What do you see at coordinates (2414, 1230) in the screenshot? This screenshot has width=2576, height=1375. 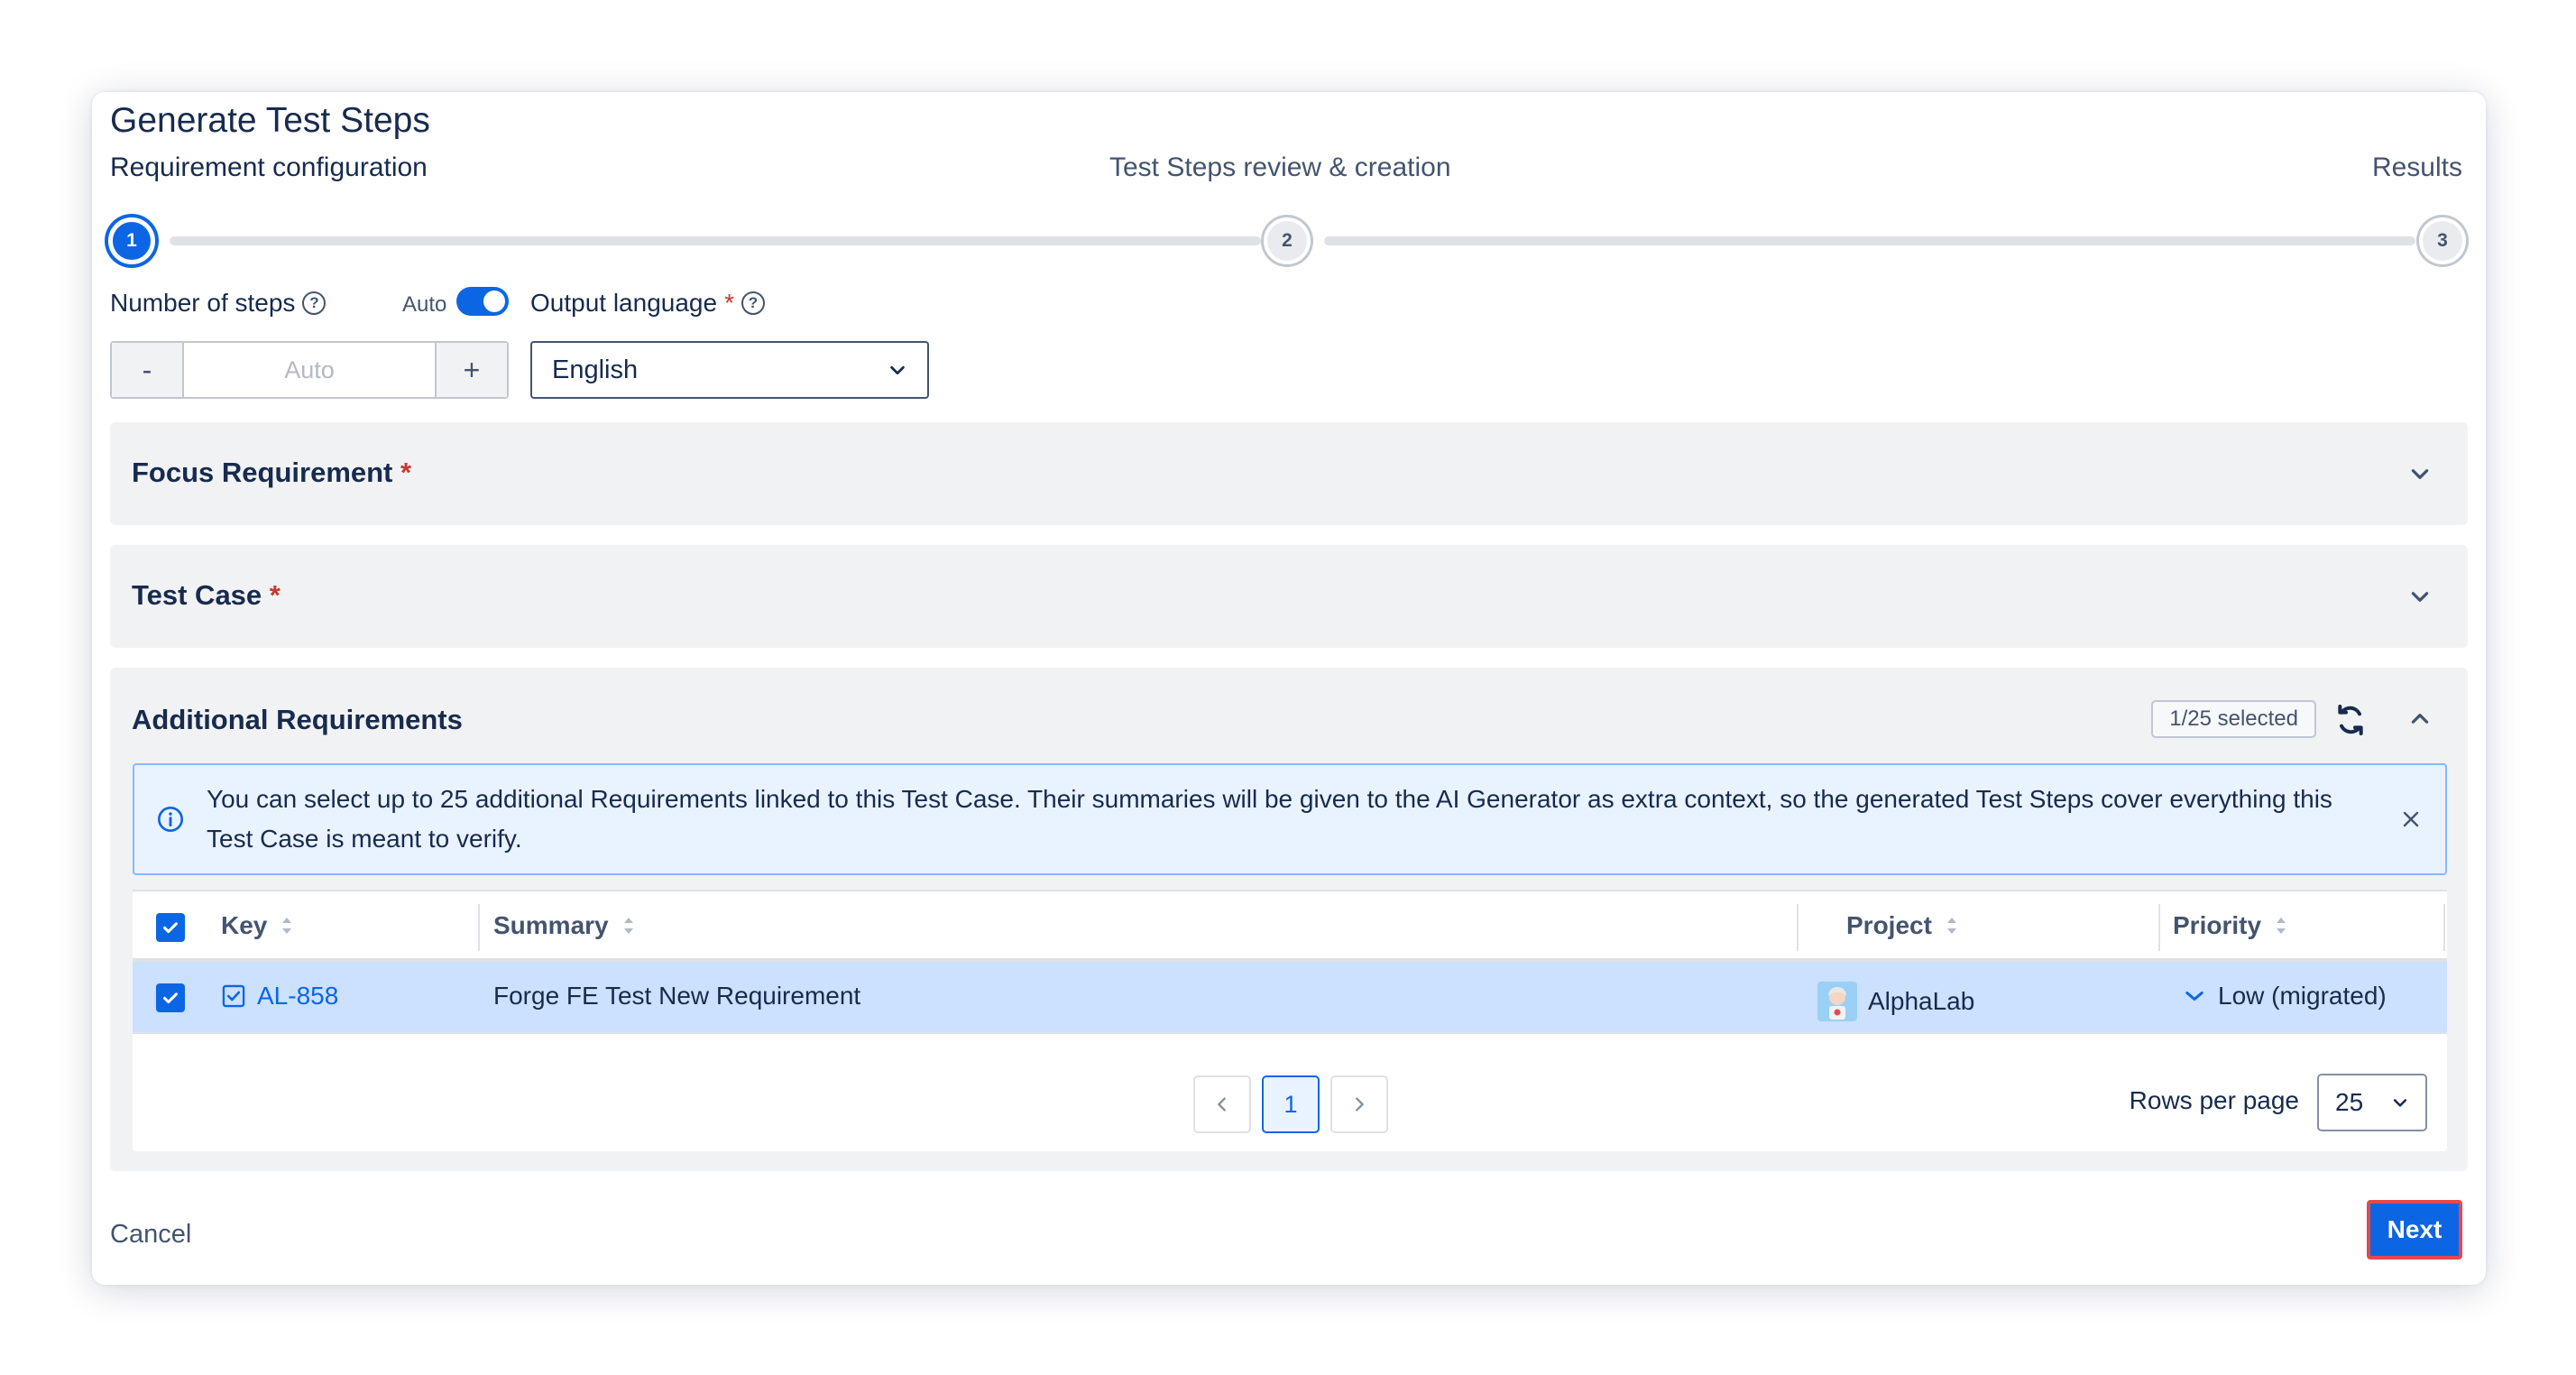 I see `next-button: Next` at bounding box center [2414, 1230].